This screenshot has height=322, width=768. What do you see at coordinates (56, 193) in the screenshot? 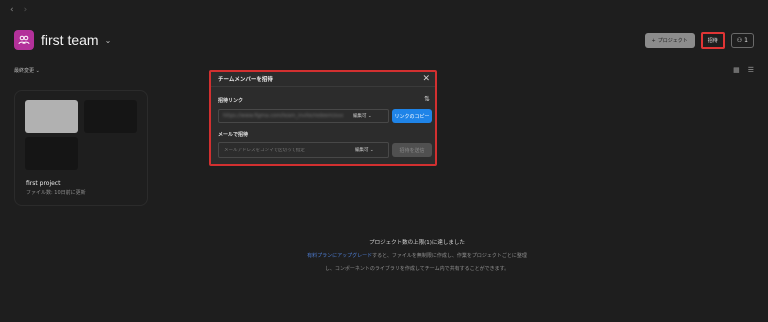
I see `project-meta: ファイル数: 10日前に更新` at bounding box center [56, 193].